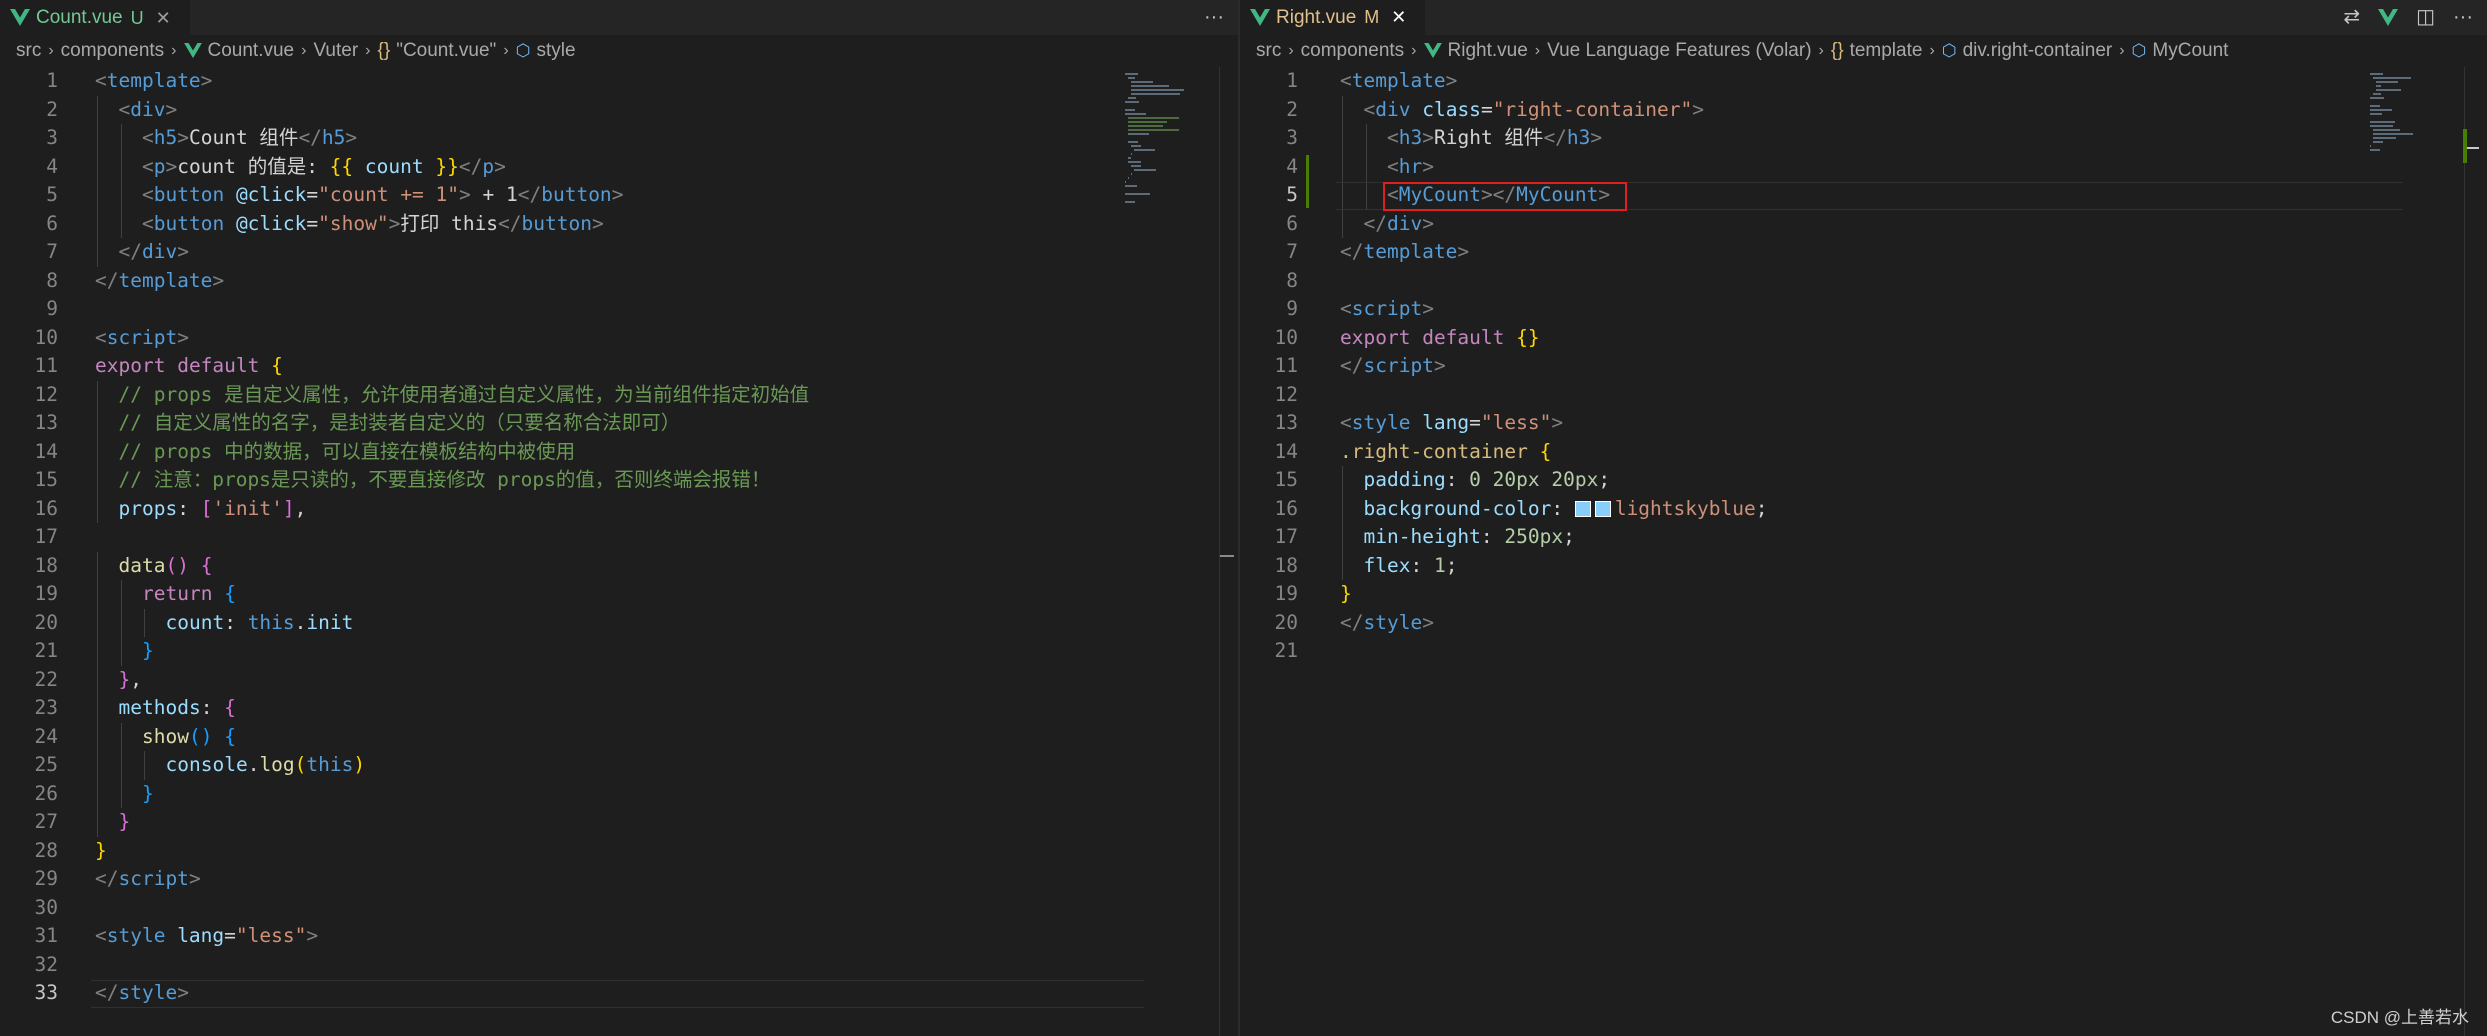 This screenshot has width=2487, height=1036. What do you see at coordinates (259, 622) in the screenshot?
I see `code-text: count: this.init` at bounding box center [259, 622].